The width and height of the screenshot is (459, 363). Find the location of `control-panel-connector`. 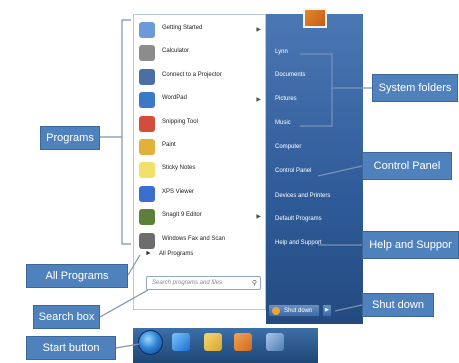

control-panel-connector is located at coordinates (340, 171).